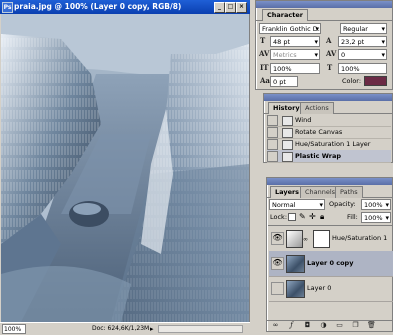  Describe the element at coordinates (362, 68) in the screenshot. I see `horizontal-scale-field: 100%` at that location.